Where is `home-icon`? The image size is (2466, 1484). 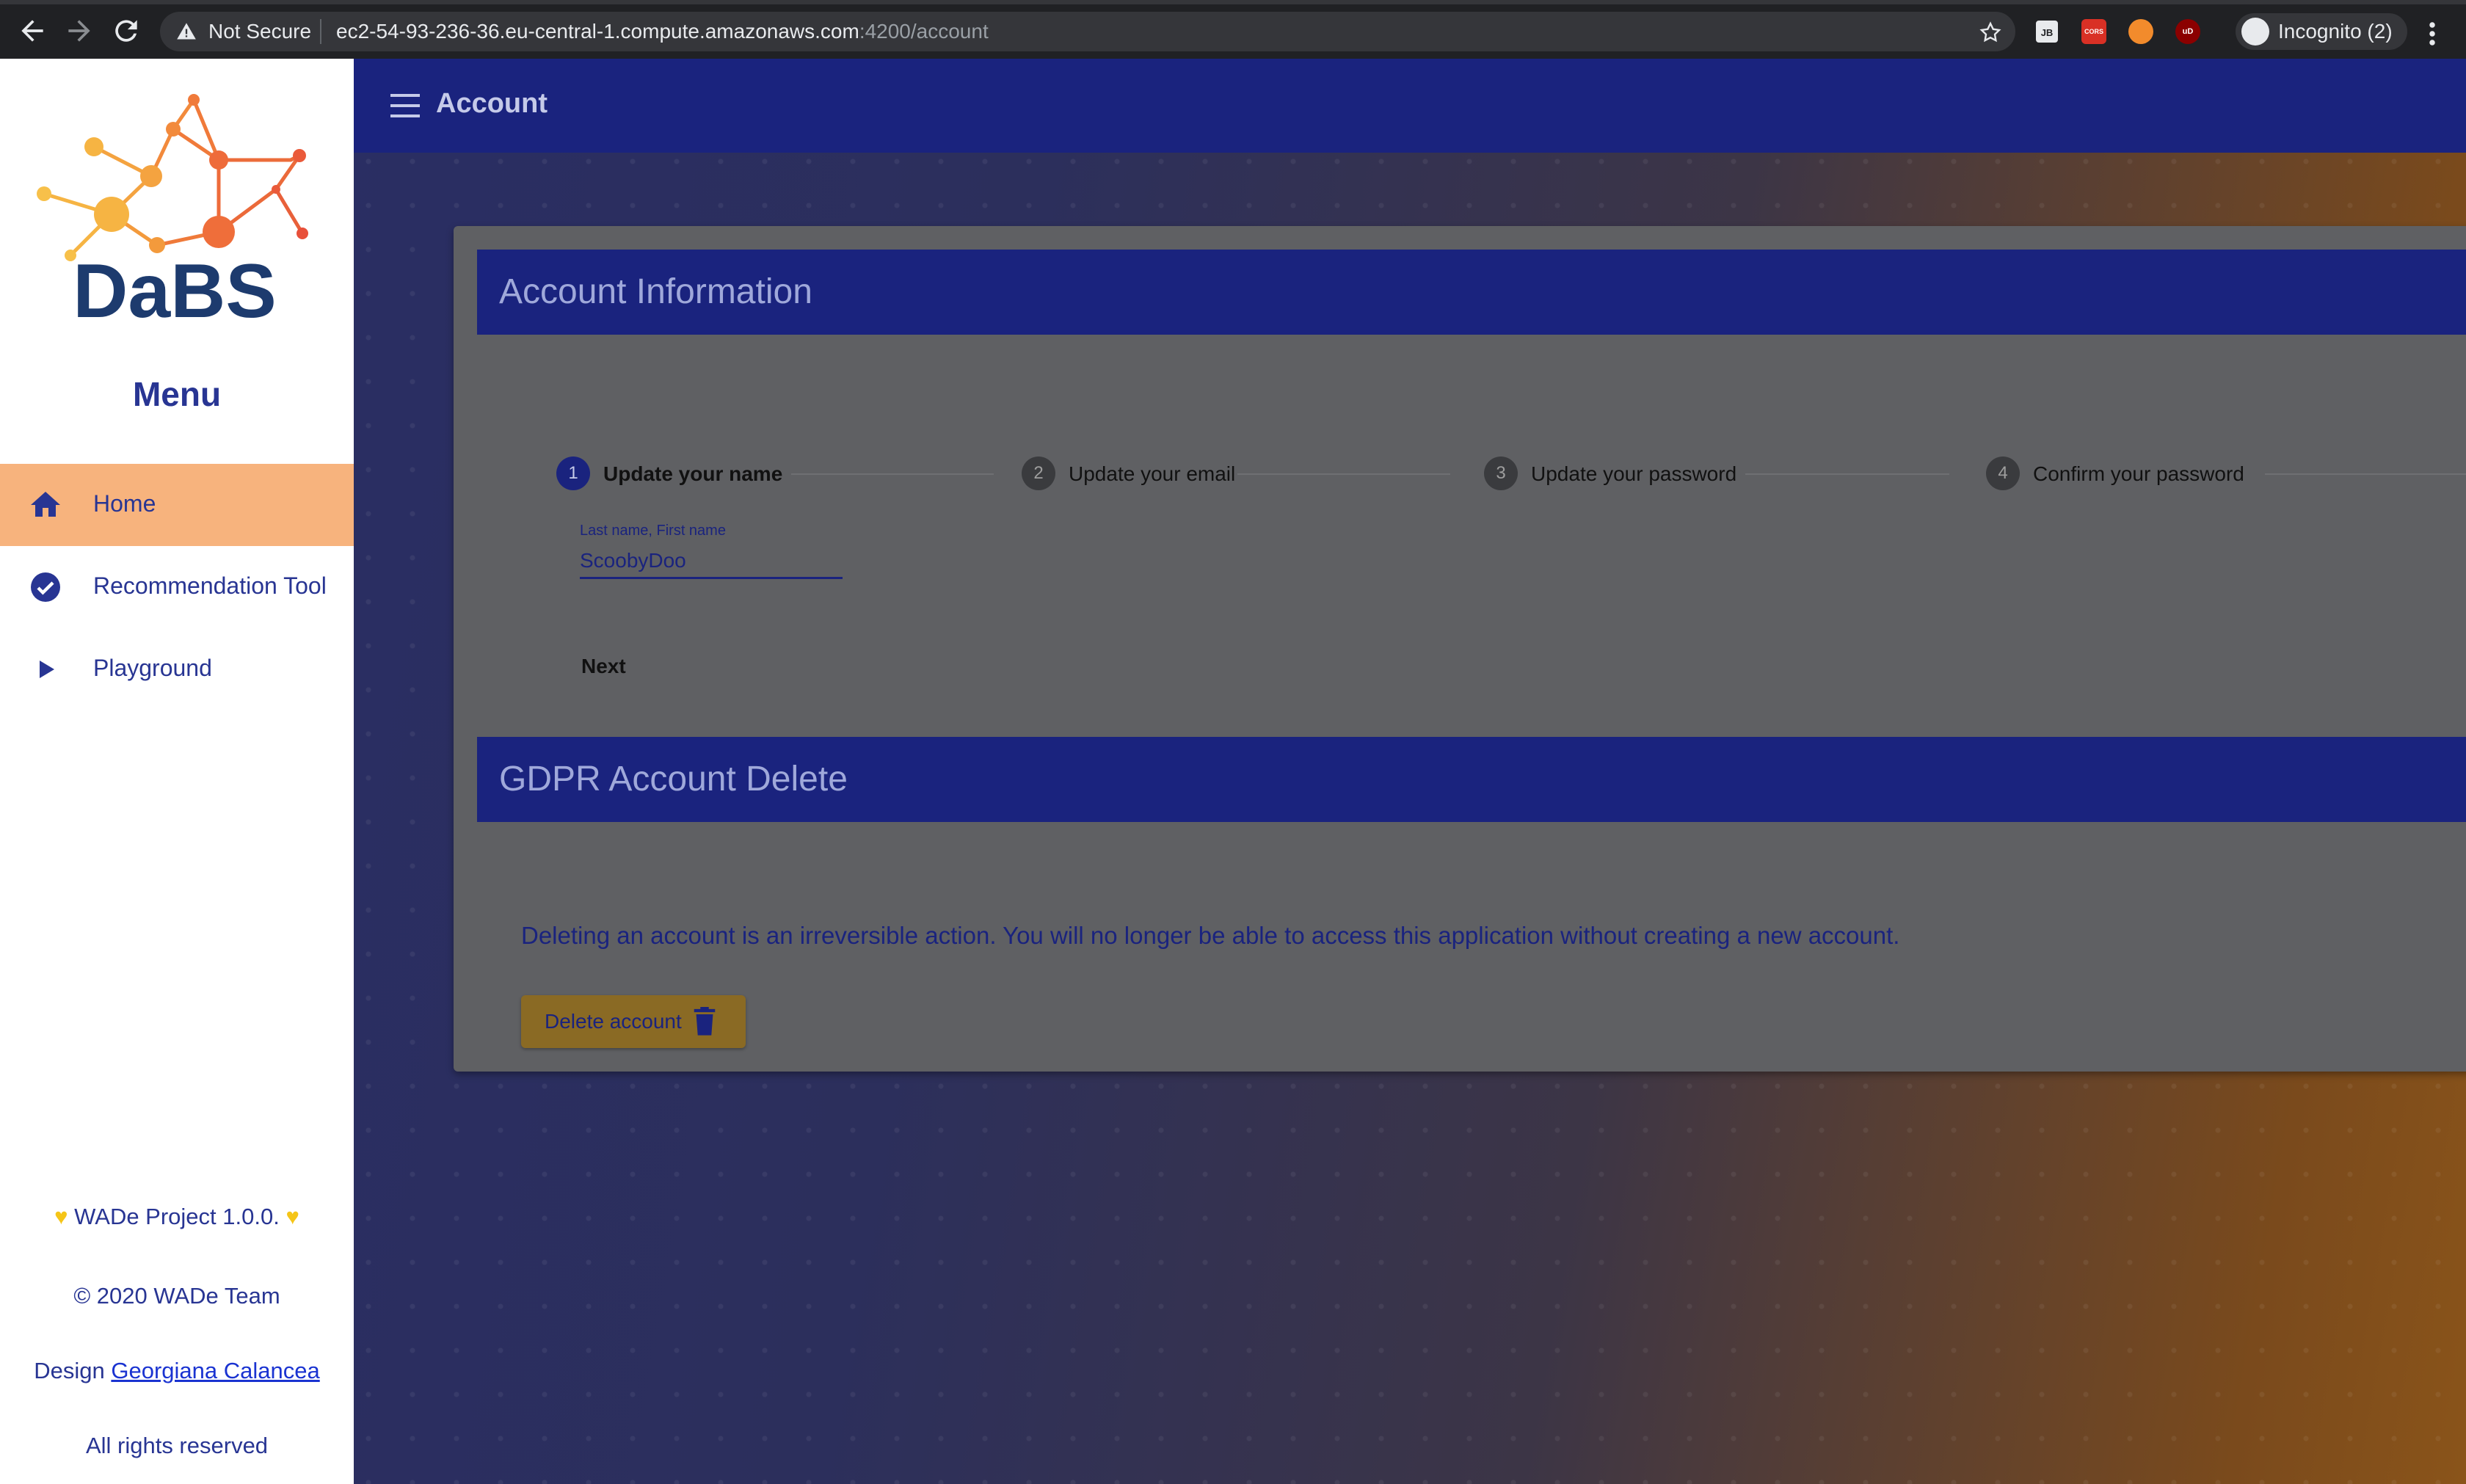 home-icon is located at coordinates (45, 504).